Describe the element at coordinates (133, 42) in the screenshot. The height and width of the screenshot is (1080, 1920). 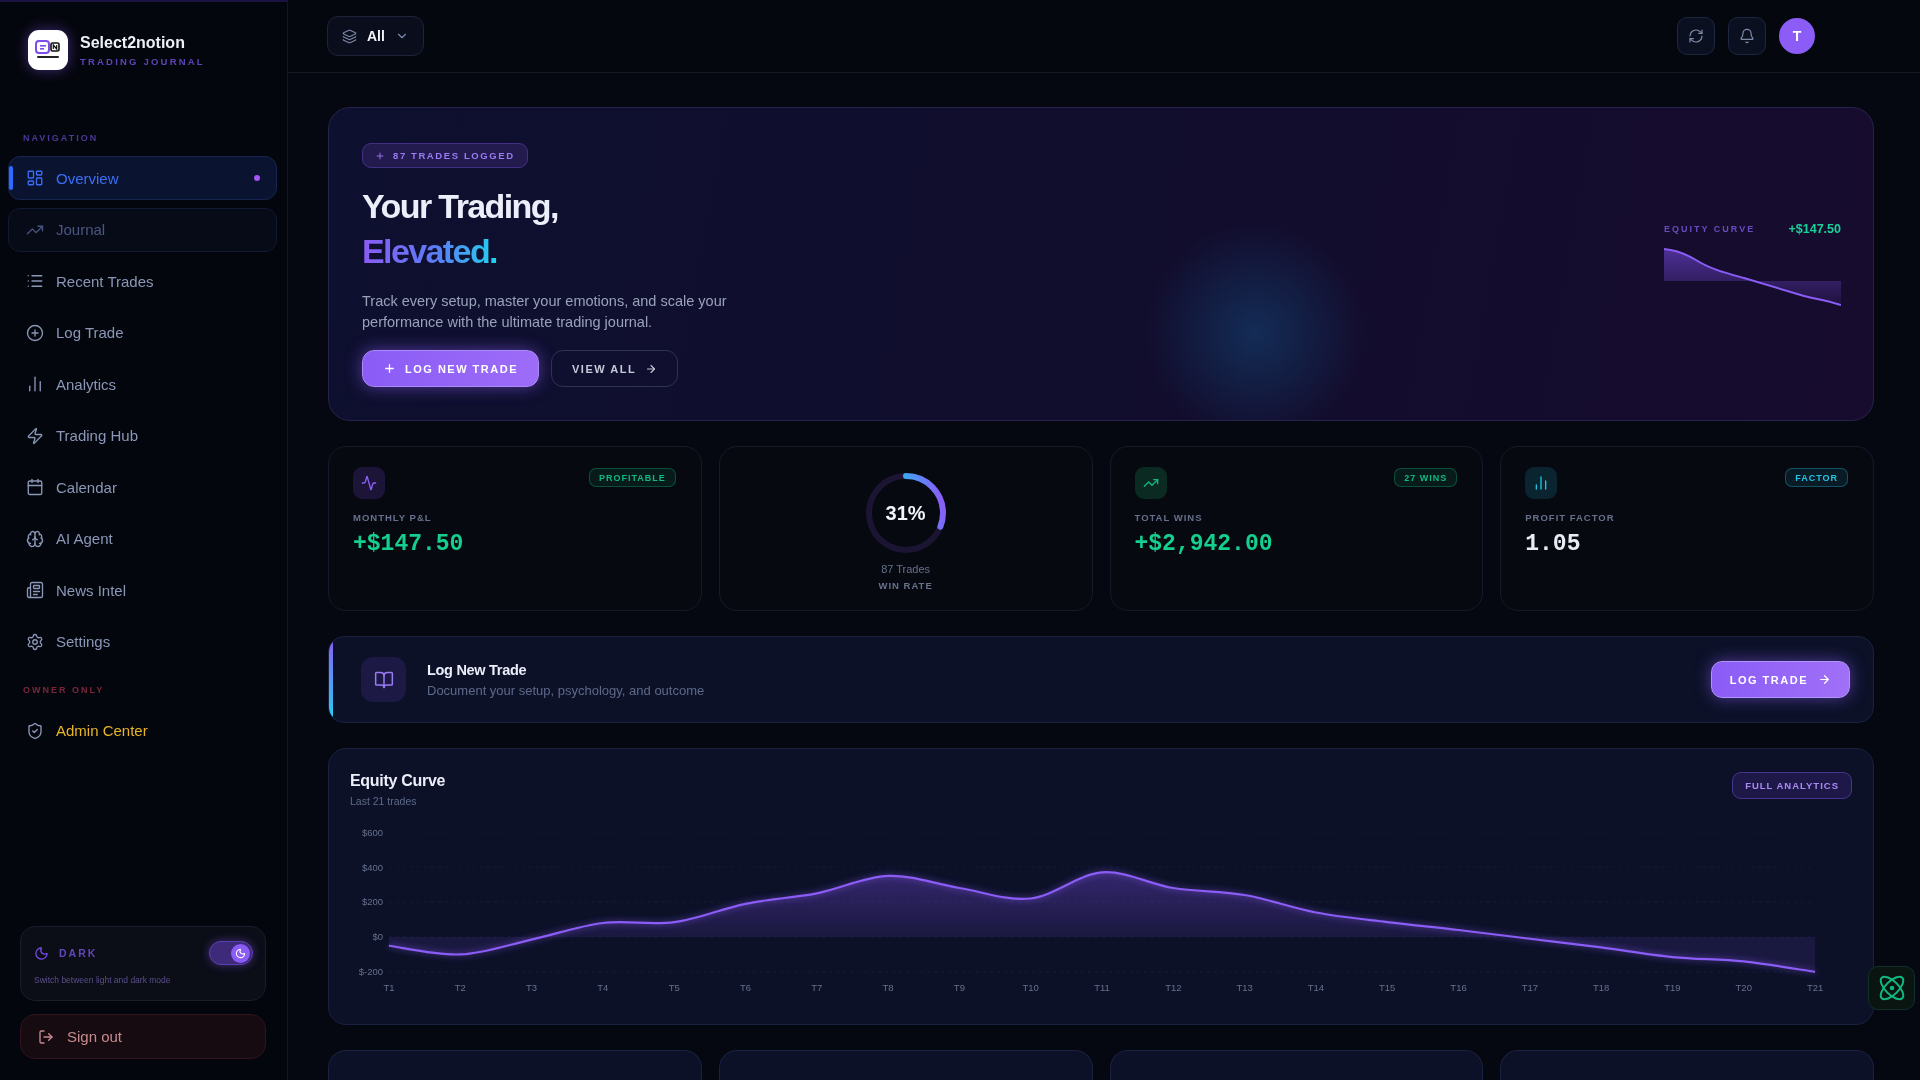
I see `brand-name: Select2notion` at that location.